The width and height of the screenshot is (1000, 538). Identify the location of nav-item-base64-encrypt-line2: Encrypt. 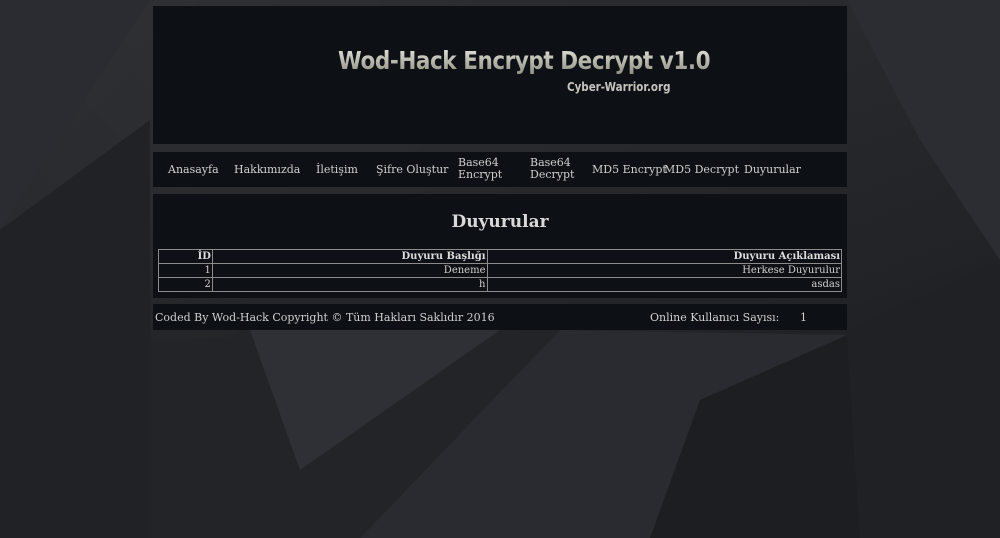
(480, 174).